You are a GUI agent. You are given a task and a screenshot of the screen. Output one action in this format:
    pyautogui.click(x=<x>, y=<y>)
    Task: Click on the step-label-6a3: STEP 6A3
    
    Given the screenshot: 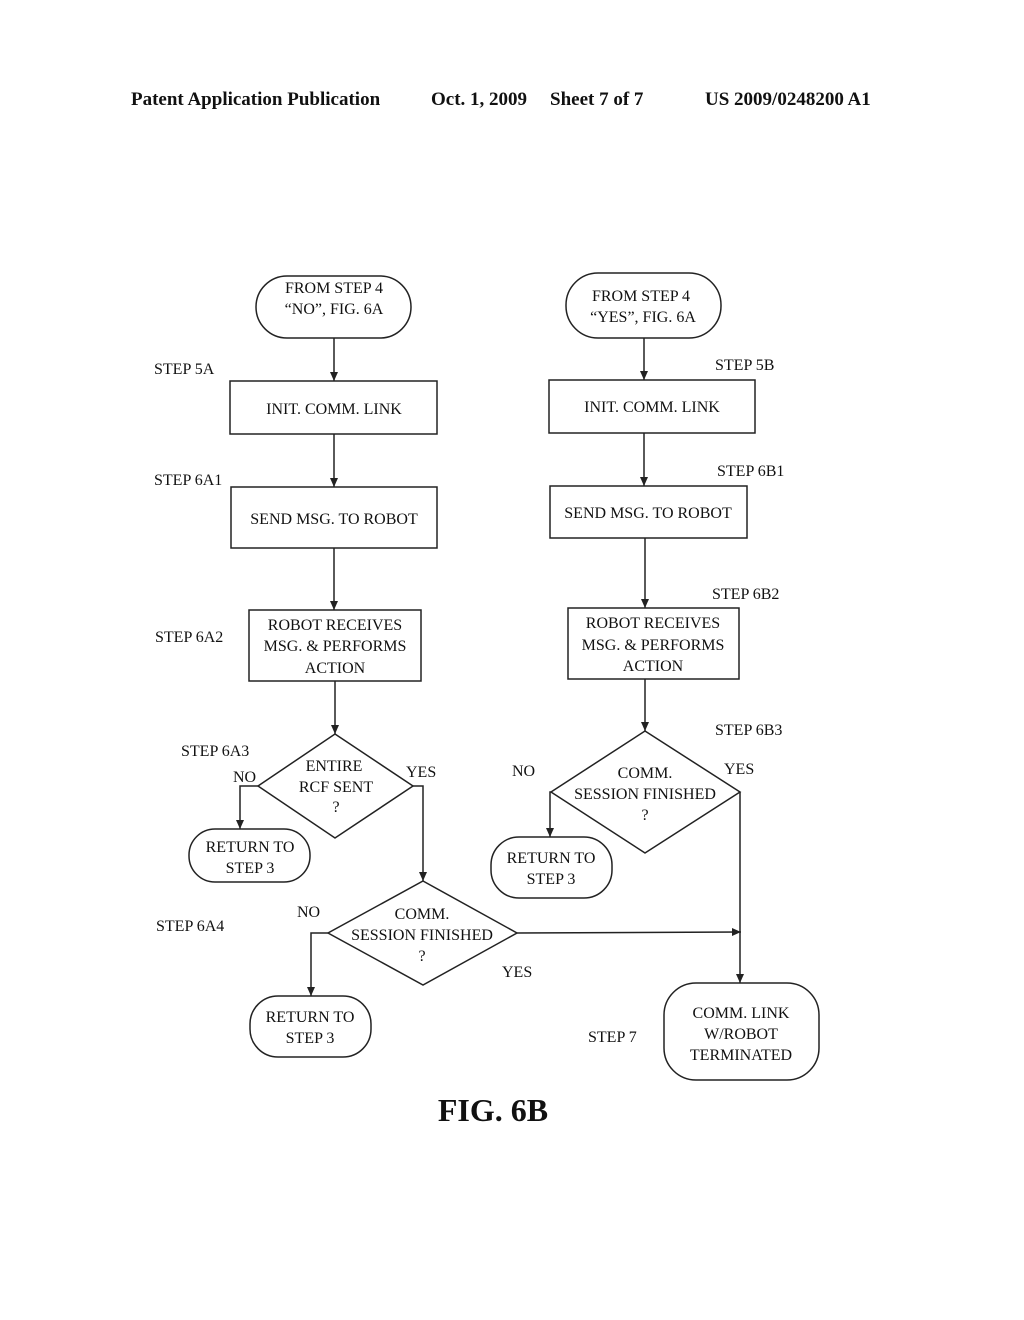 What is the action you would take?
    pyautogui.click(x=215, y=751)
    